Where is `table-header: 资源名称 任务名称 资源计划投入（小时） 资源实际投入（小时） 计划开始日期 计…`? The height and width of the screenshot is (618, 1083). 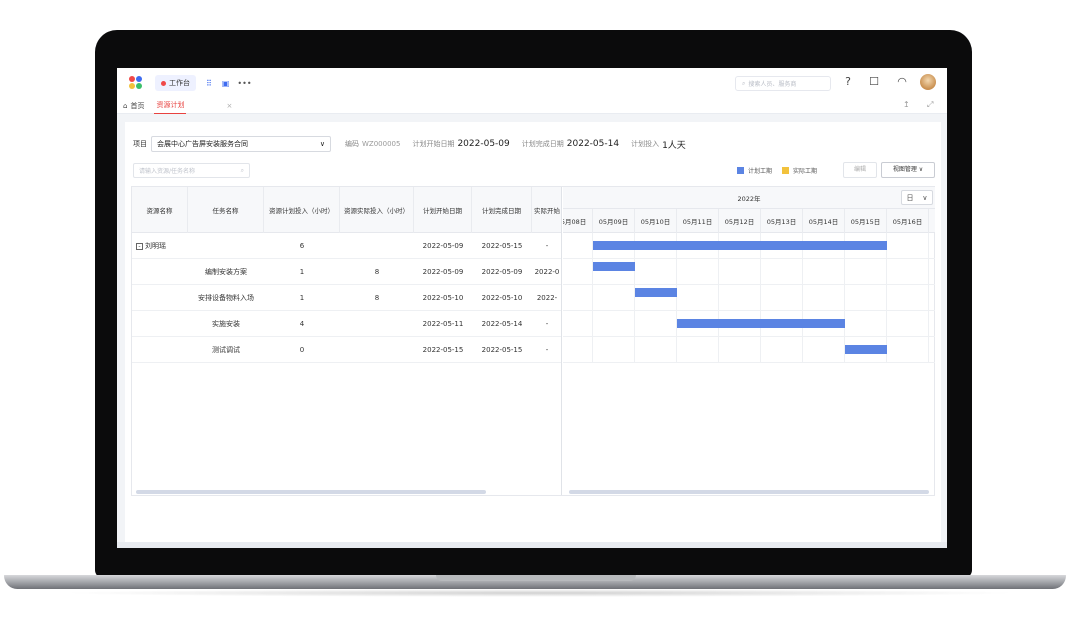 table-header: 资源名称 任务名称 资源计划投入（小时） 资源实际投入（小时） 计划开始日期 计… is located at coordinates (346, 210).